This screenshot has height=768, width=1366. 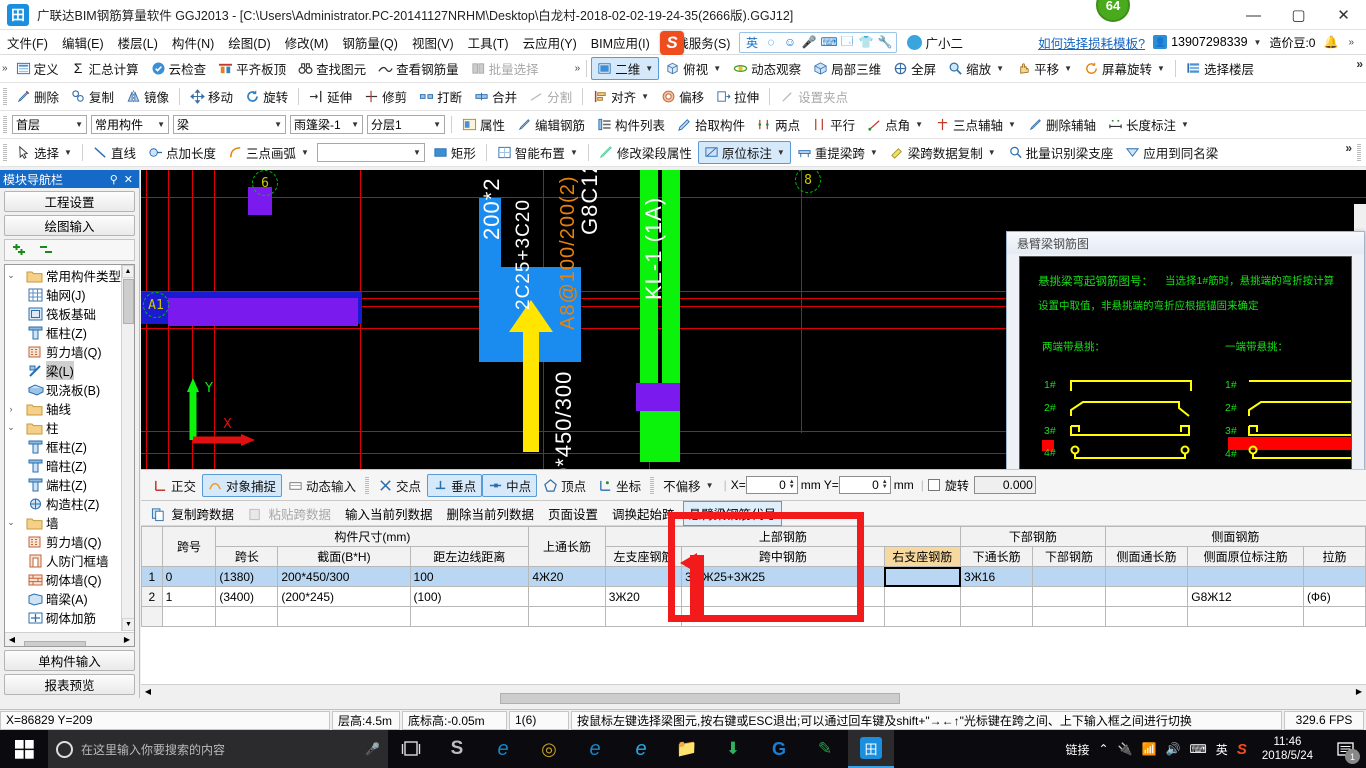 What do you see at coordinates (63, 598) in the screenshot?
I see `tree-item-暗梁A: 暗梁(A)` at bounding box center [63, 598].